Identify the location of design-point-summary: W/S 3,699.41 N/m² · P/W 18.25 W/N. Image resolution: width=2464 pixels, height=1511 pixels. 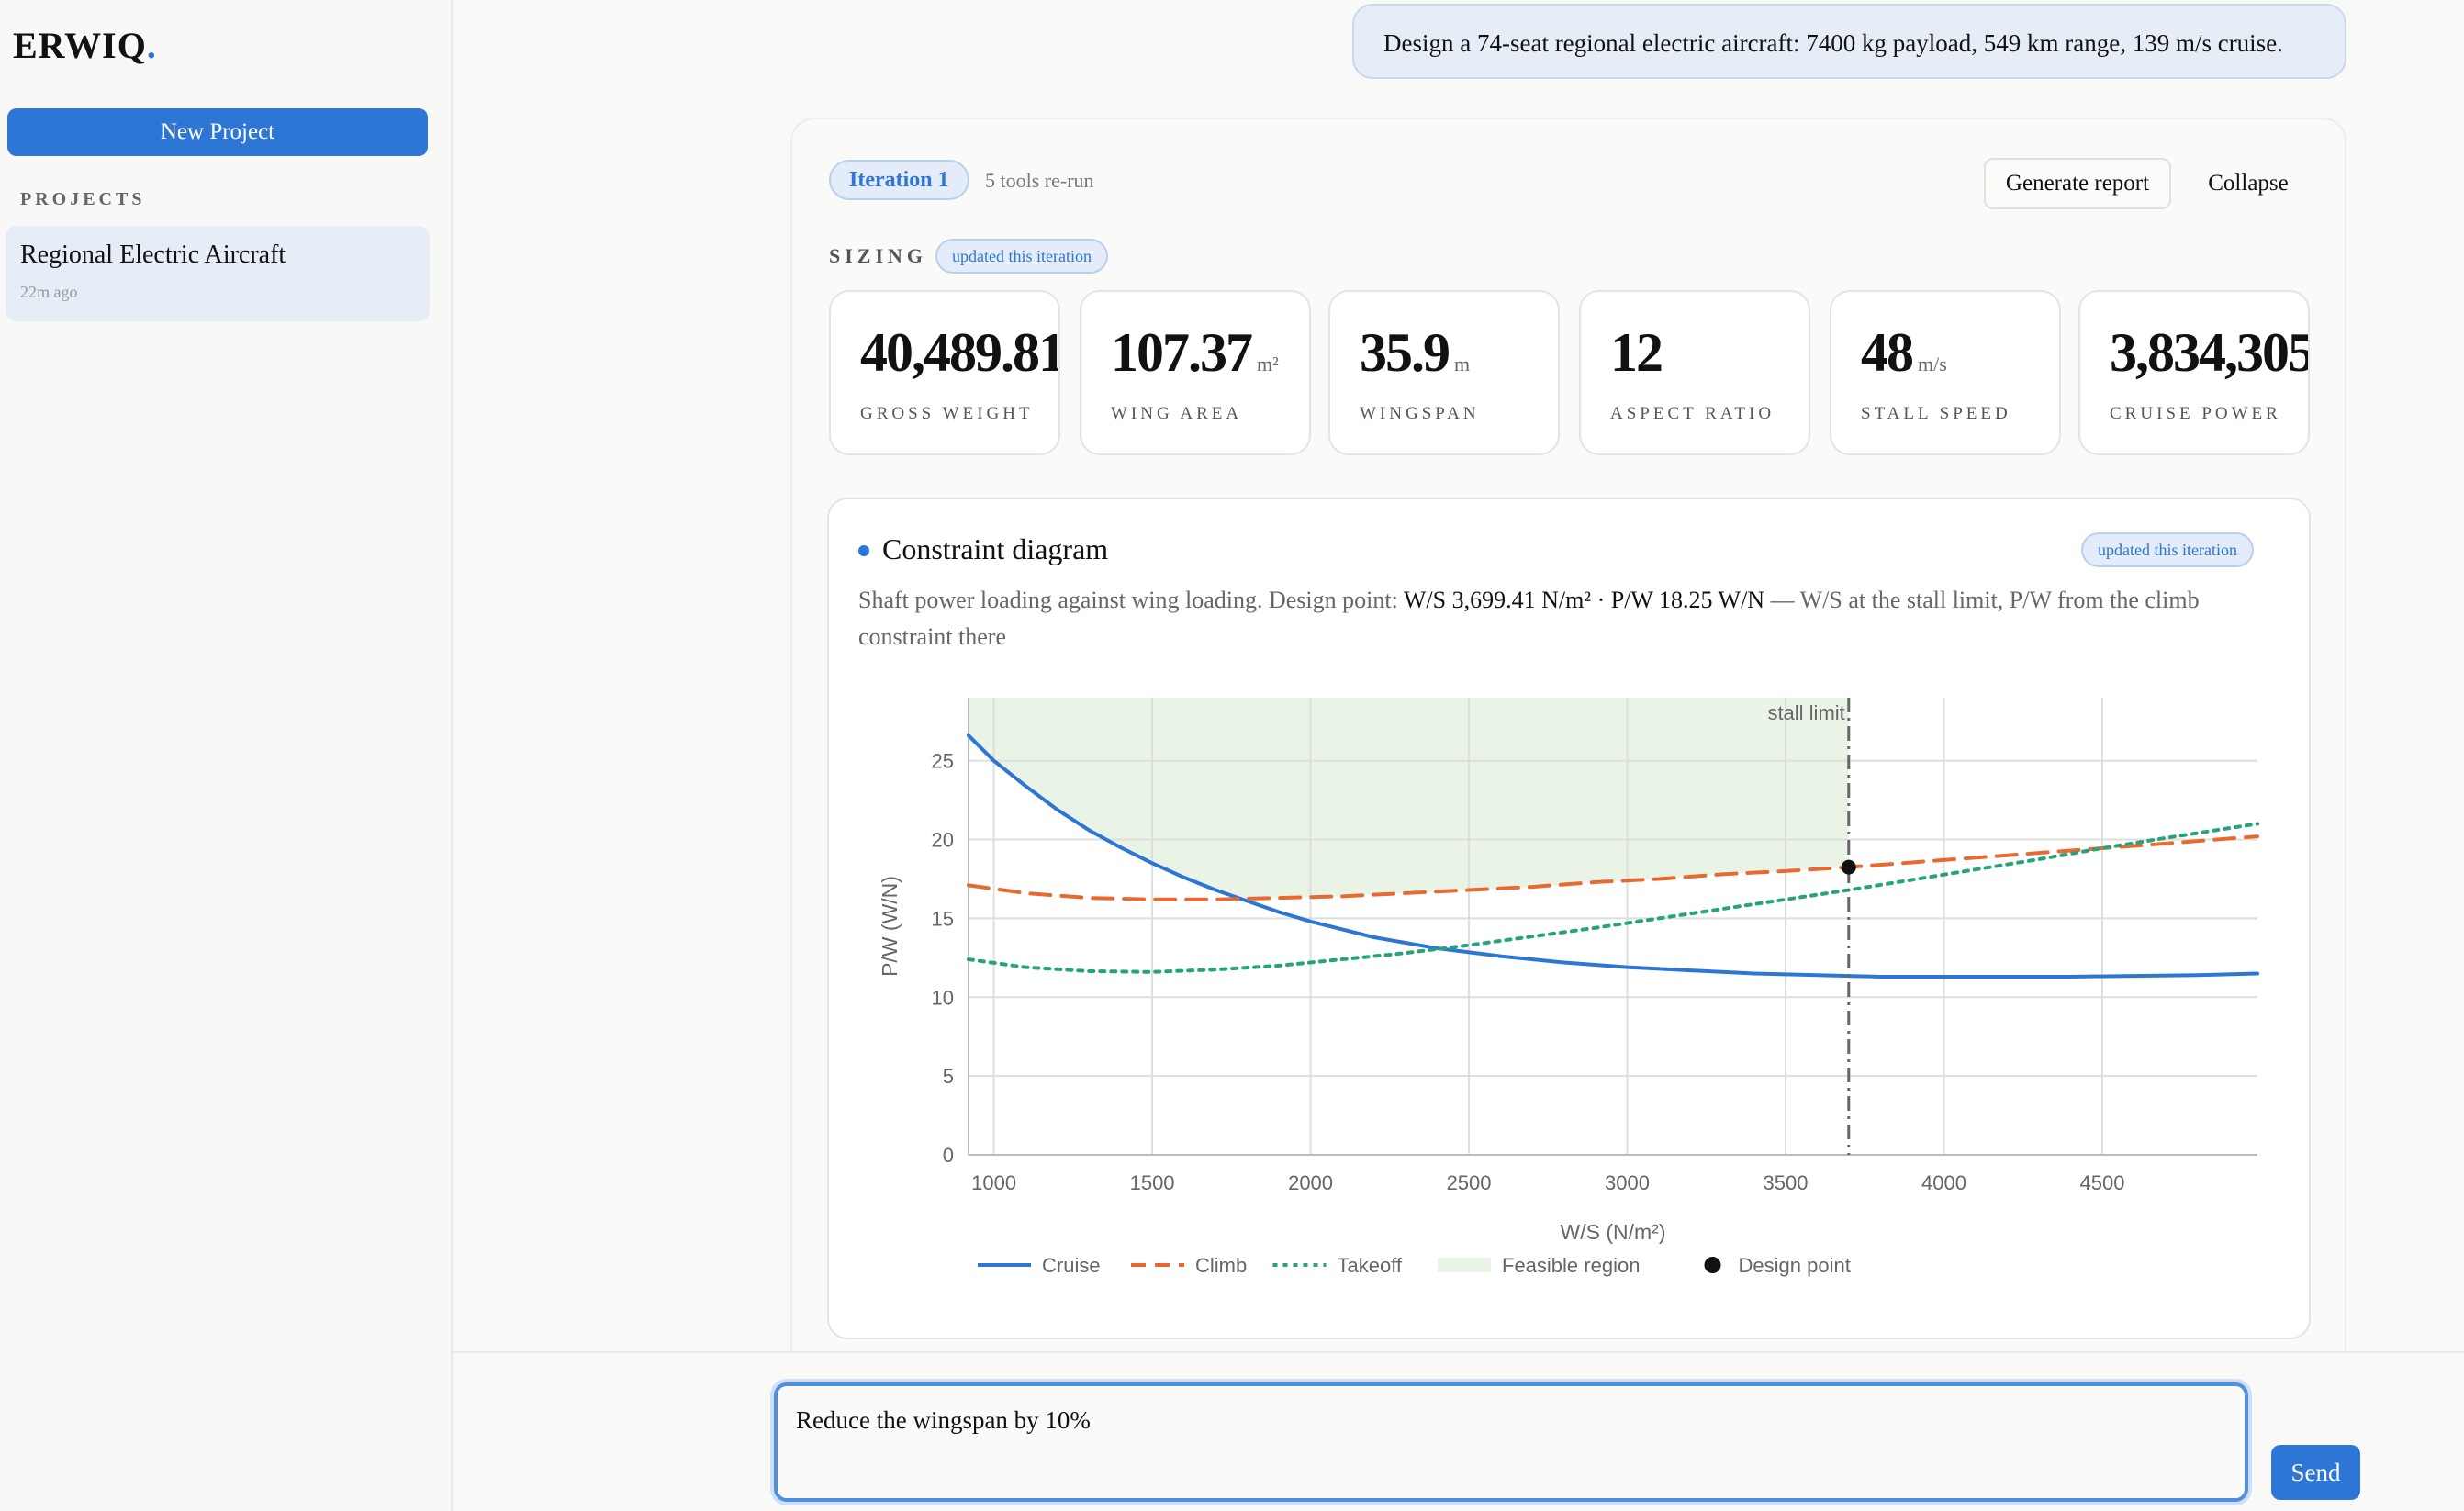
(1584, 600).